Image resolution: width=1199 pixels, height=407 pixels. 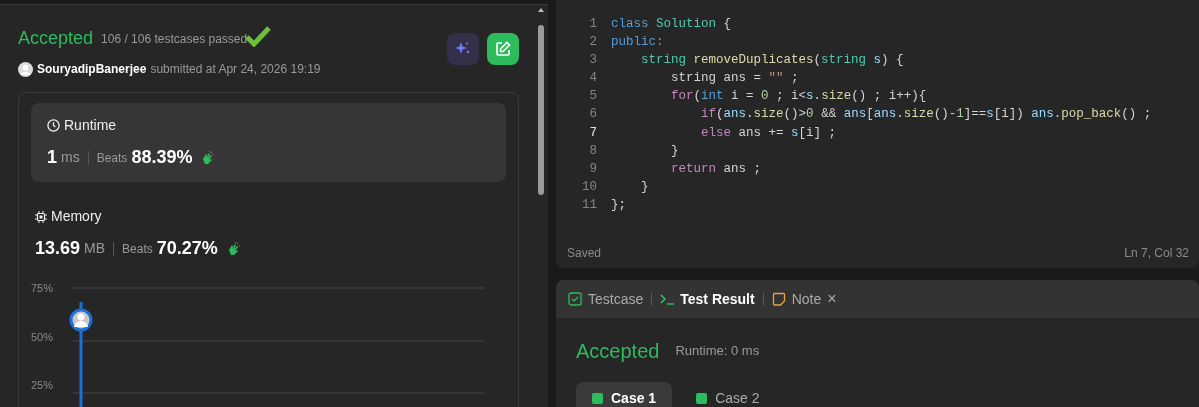 I want to click on ai-button, so click(x=463, y=49).